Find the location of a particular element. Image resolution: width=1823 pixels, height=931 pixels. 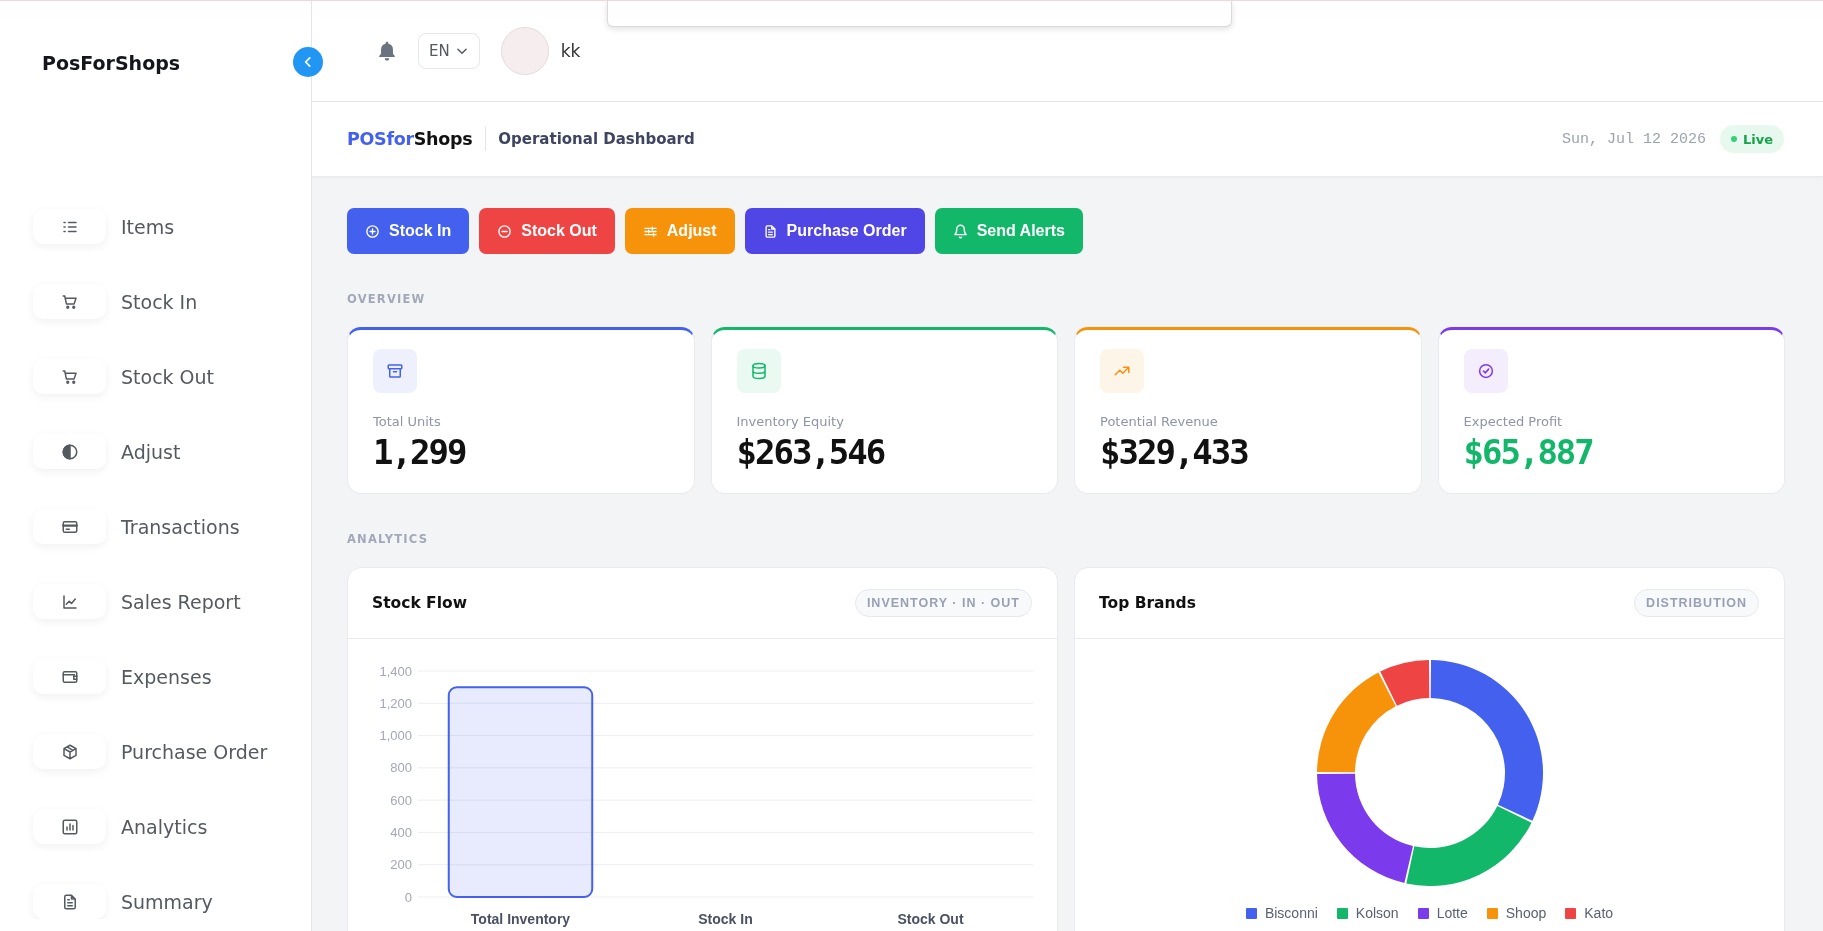

axis-tick-label: 400 is located at coordinates (401, 832).